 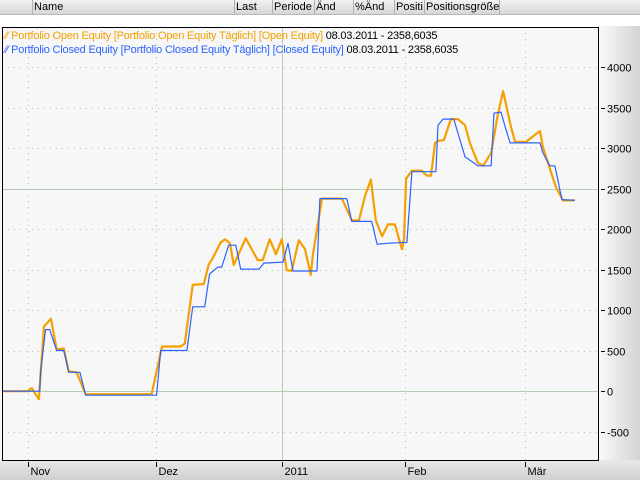 I want to click on y-tick-label: 3500, so click(x=619, y=110).